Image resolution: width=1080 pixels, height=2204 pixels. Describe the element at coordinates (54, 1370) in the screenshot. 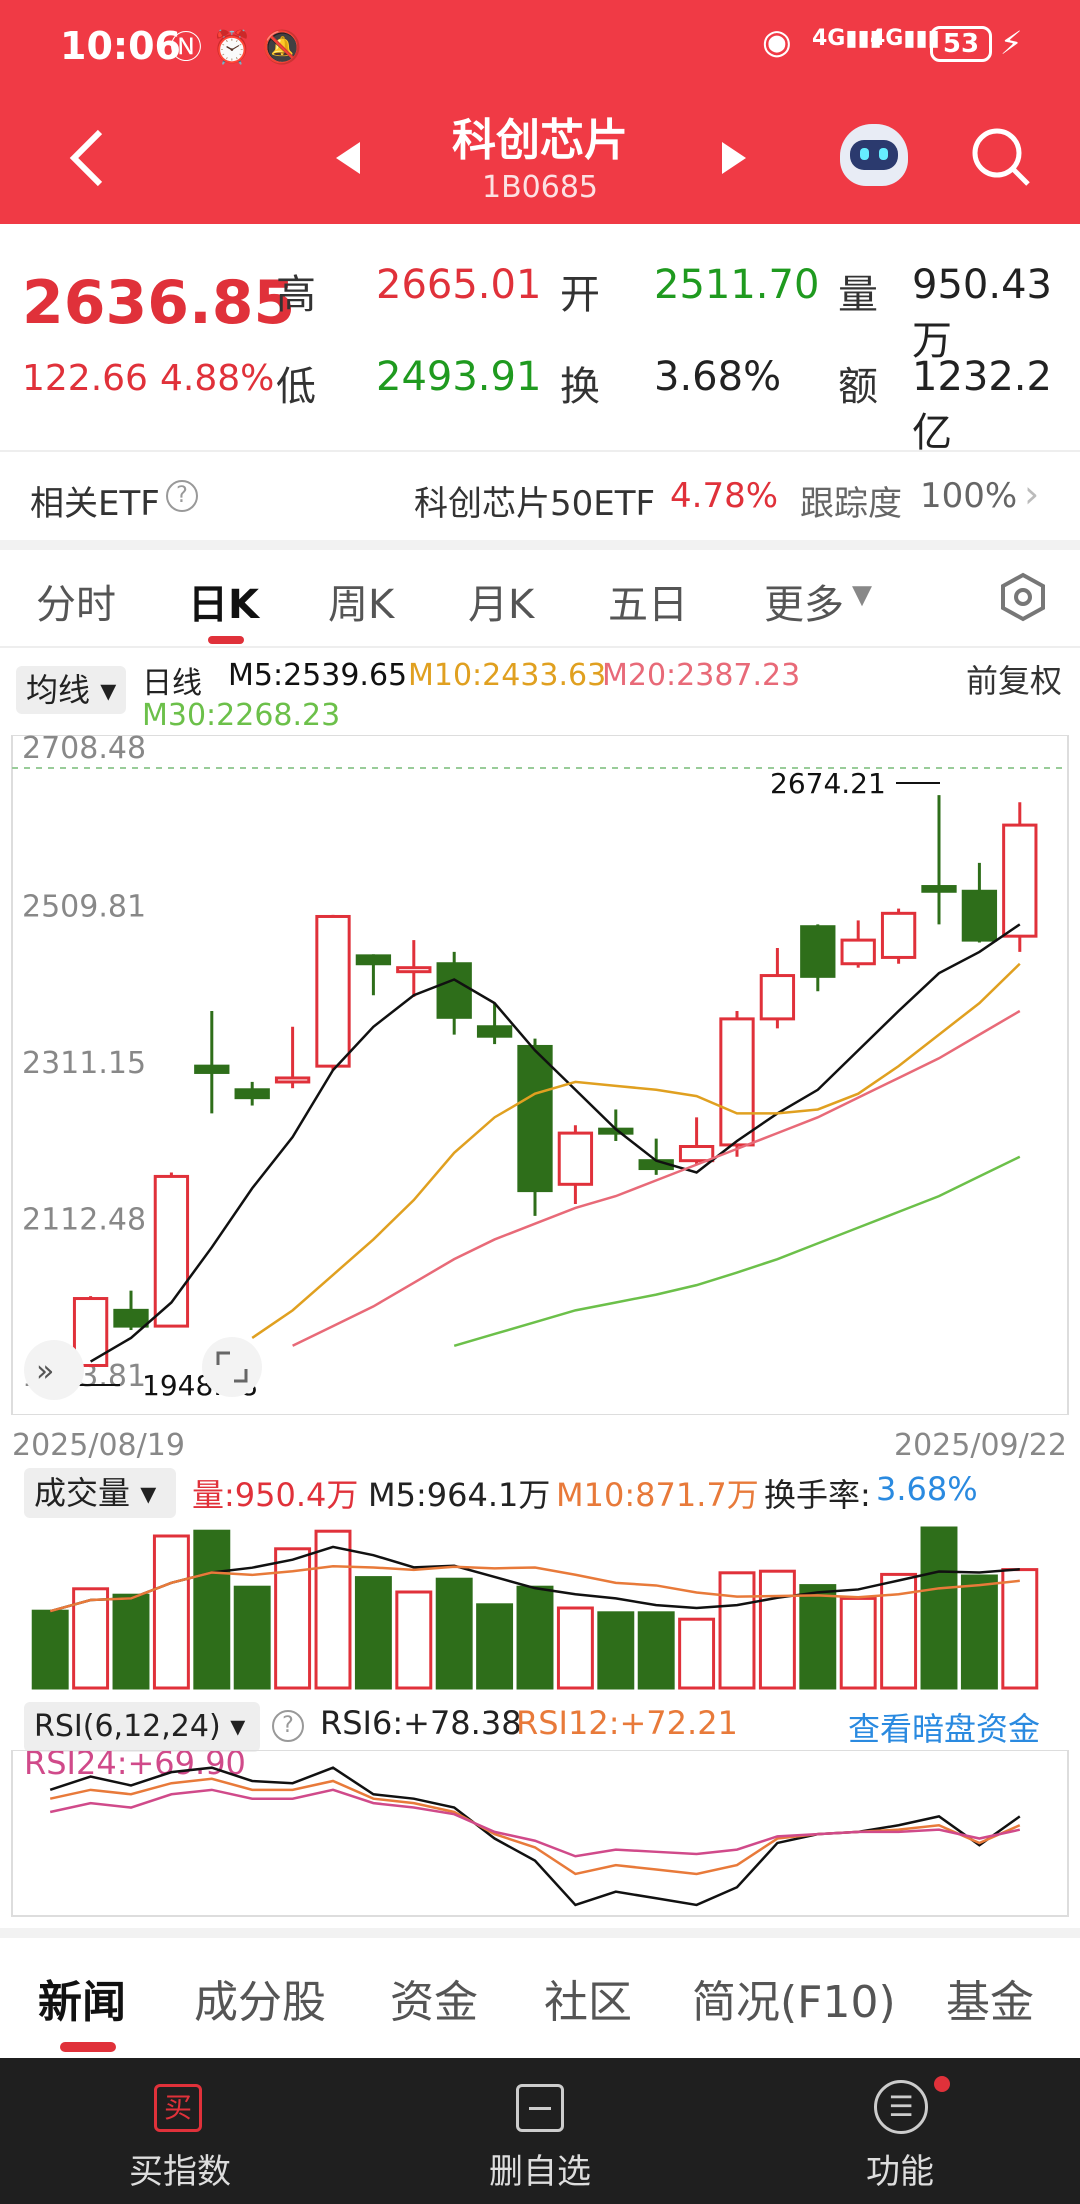

I see `scroll-left-icon: »` at that location.